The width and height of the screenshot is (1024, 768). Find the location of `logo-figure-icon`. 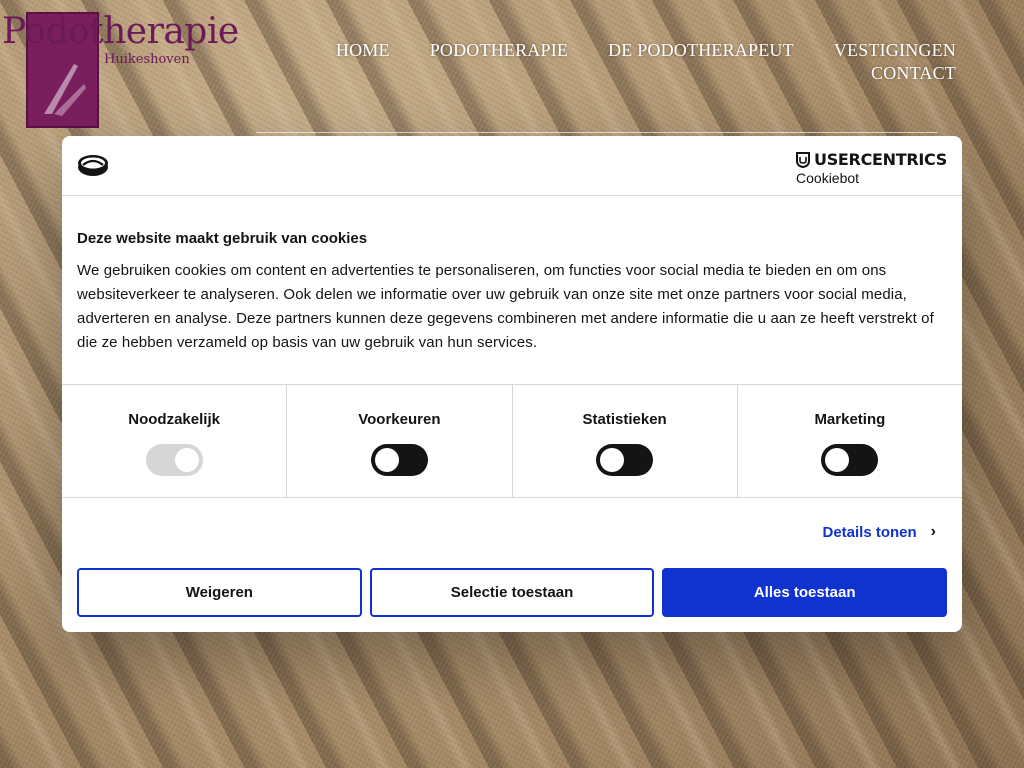

logo-figure-icon is located at coordinates (65, 90).